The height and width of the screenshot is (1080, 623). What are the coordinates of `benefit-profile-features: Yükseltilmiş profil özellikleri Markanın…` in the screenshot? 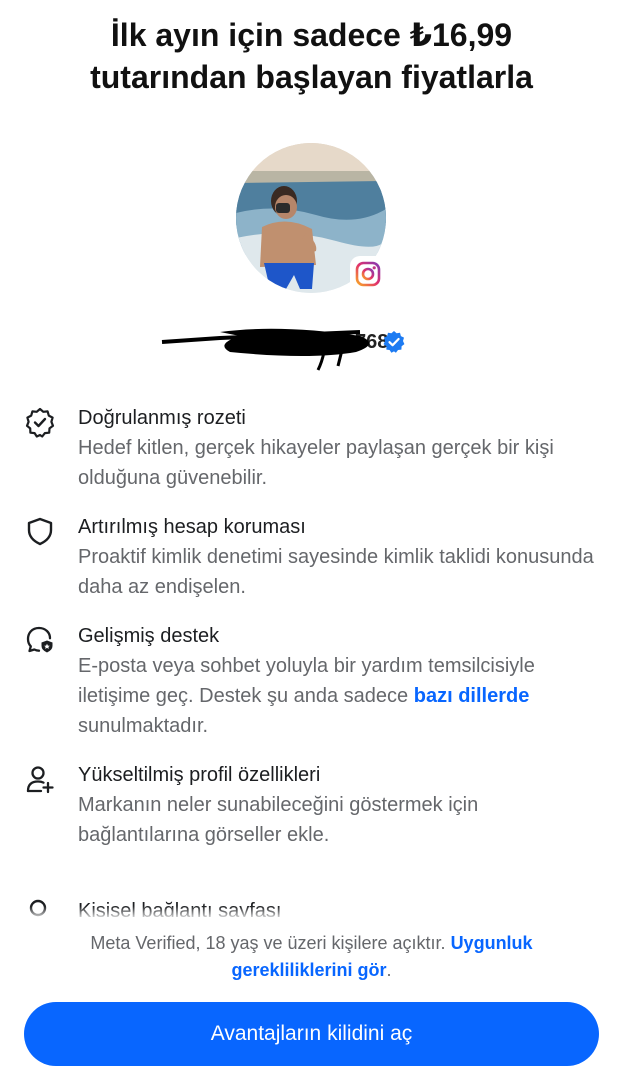 It's located at (312, 805).